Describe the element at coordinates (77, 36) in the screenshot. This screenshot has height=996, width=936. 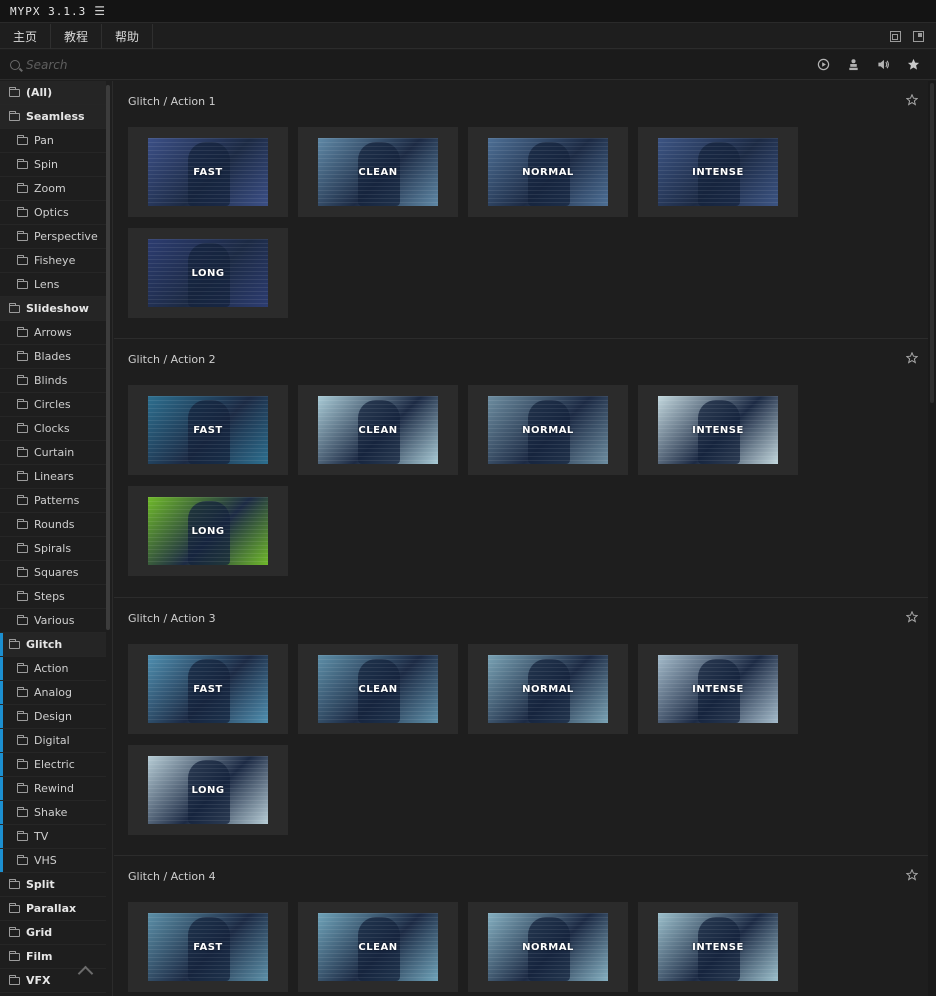
I see `tab-tutorials: 教程` at that location.